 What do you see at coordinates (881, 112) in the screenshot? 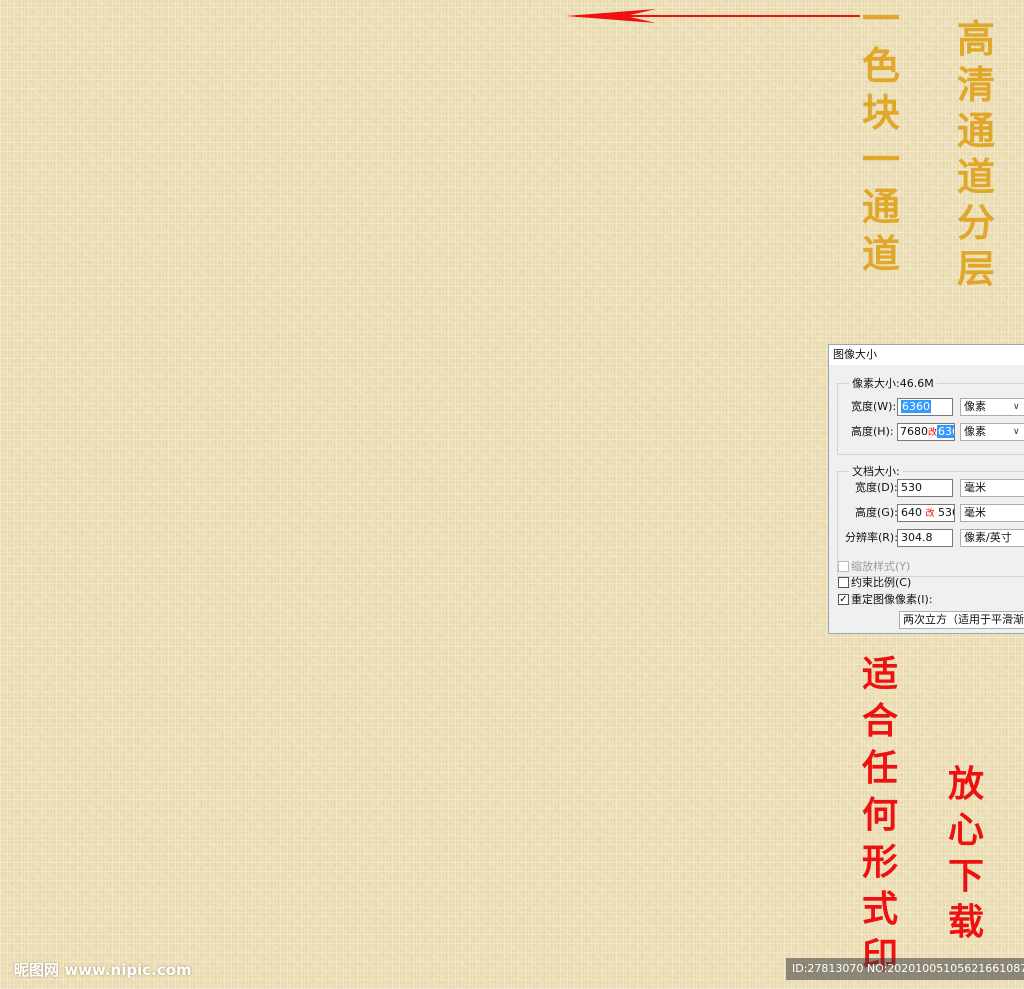
I see `annotation-char: 块` at bounding box center [881, 112].